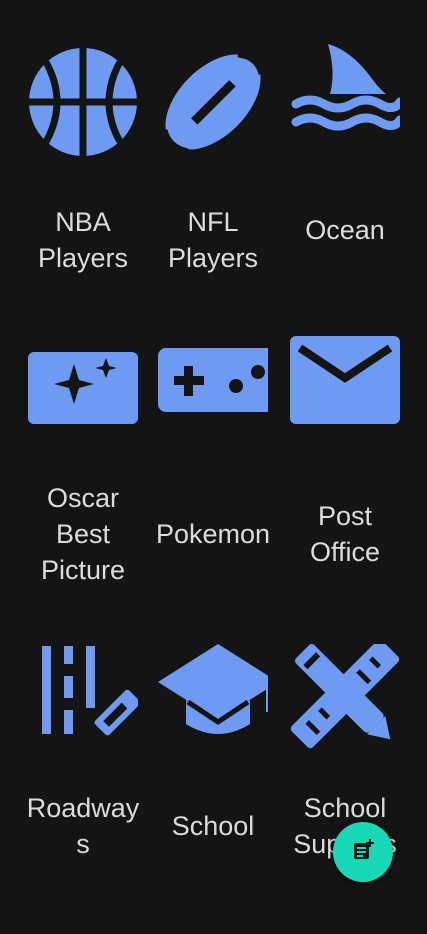 This screenshot has width=427, height=934. I want to click on category-label: Roadway s, so click(83, 826).